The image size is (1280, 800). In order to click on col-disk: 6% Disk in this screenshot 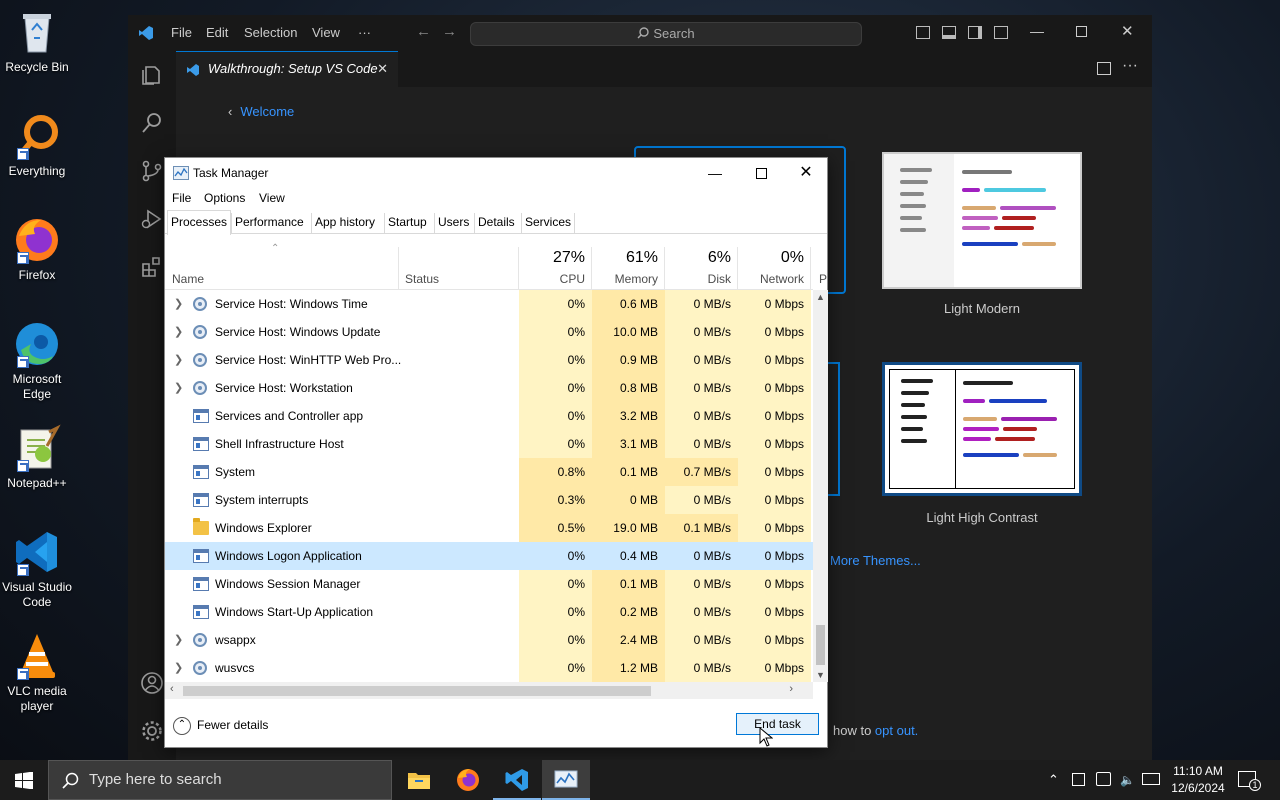, I will do `click(701, 268)`.